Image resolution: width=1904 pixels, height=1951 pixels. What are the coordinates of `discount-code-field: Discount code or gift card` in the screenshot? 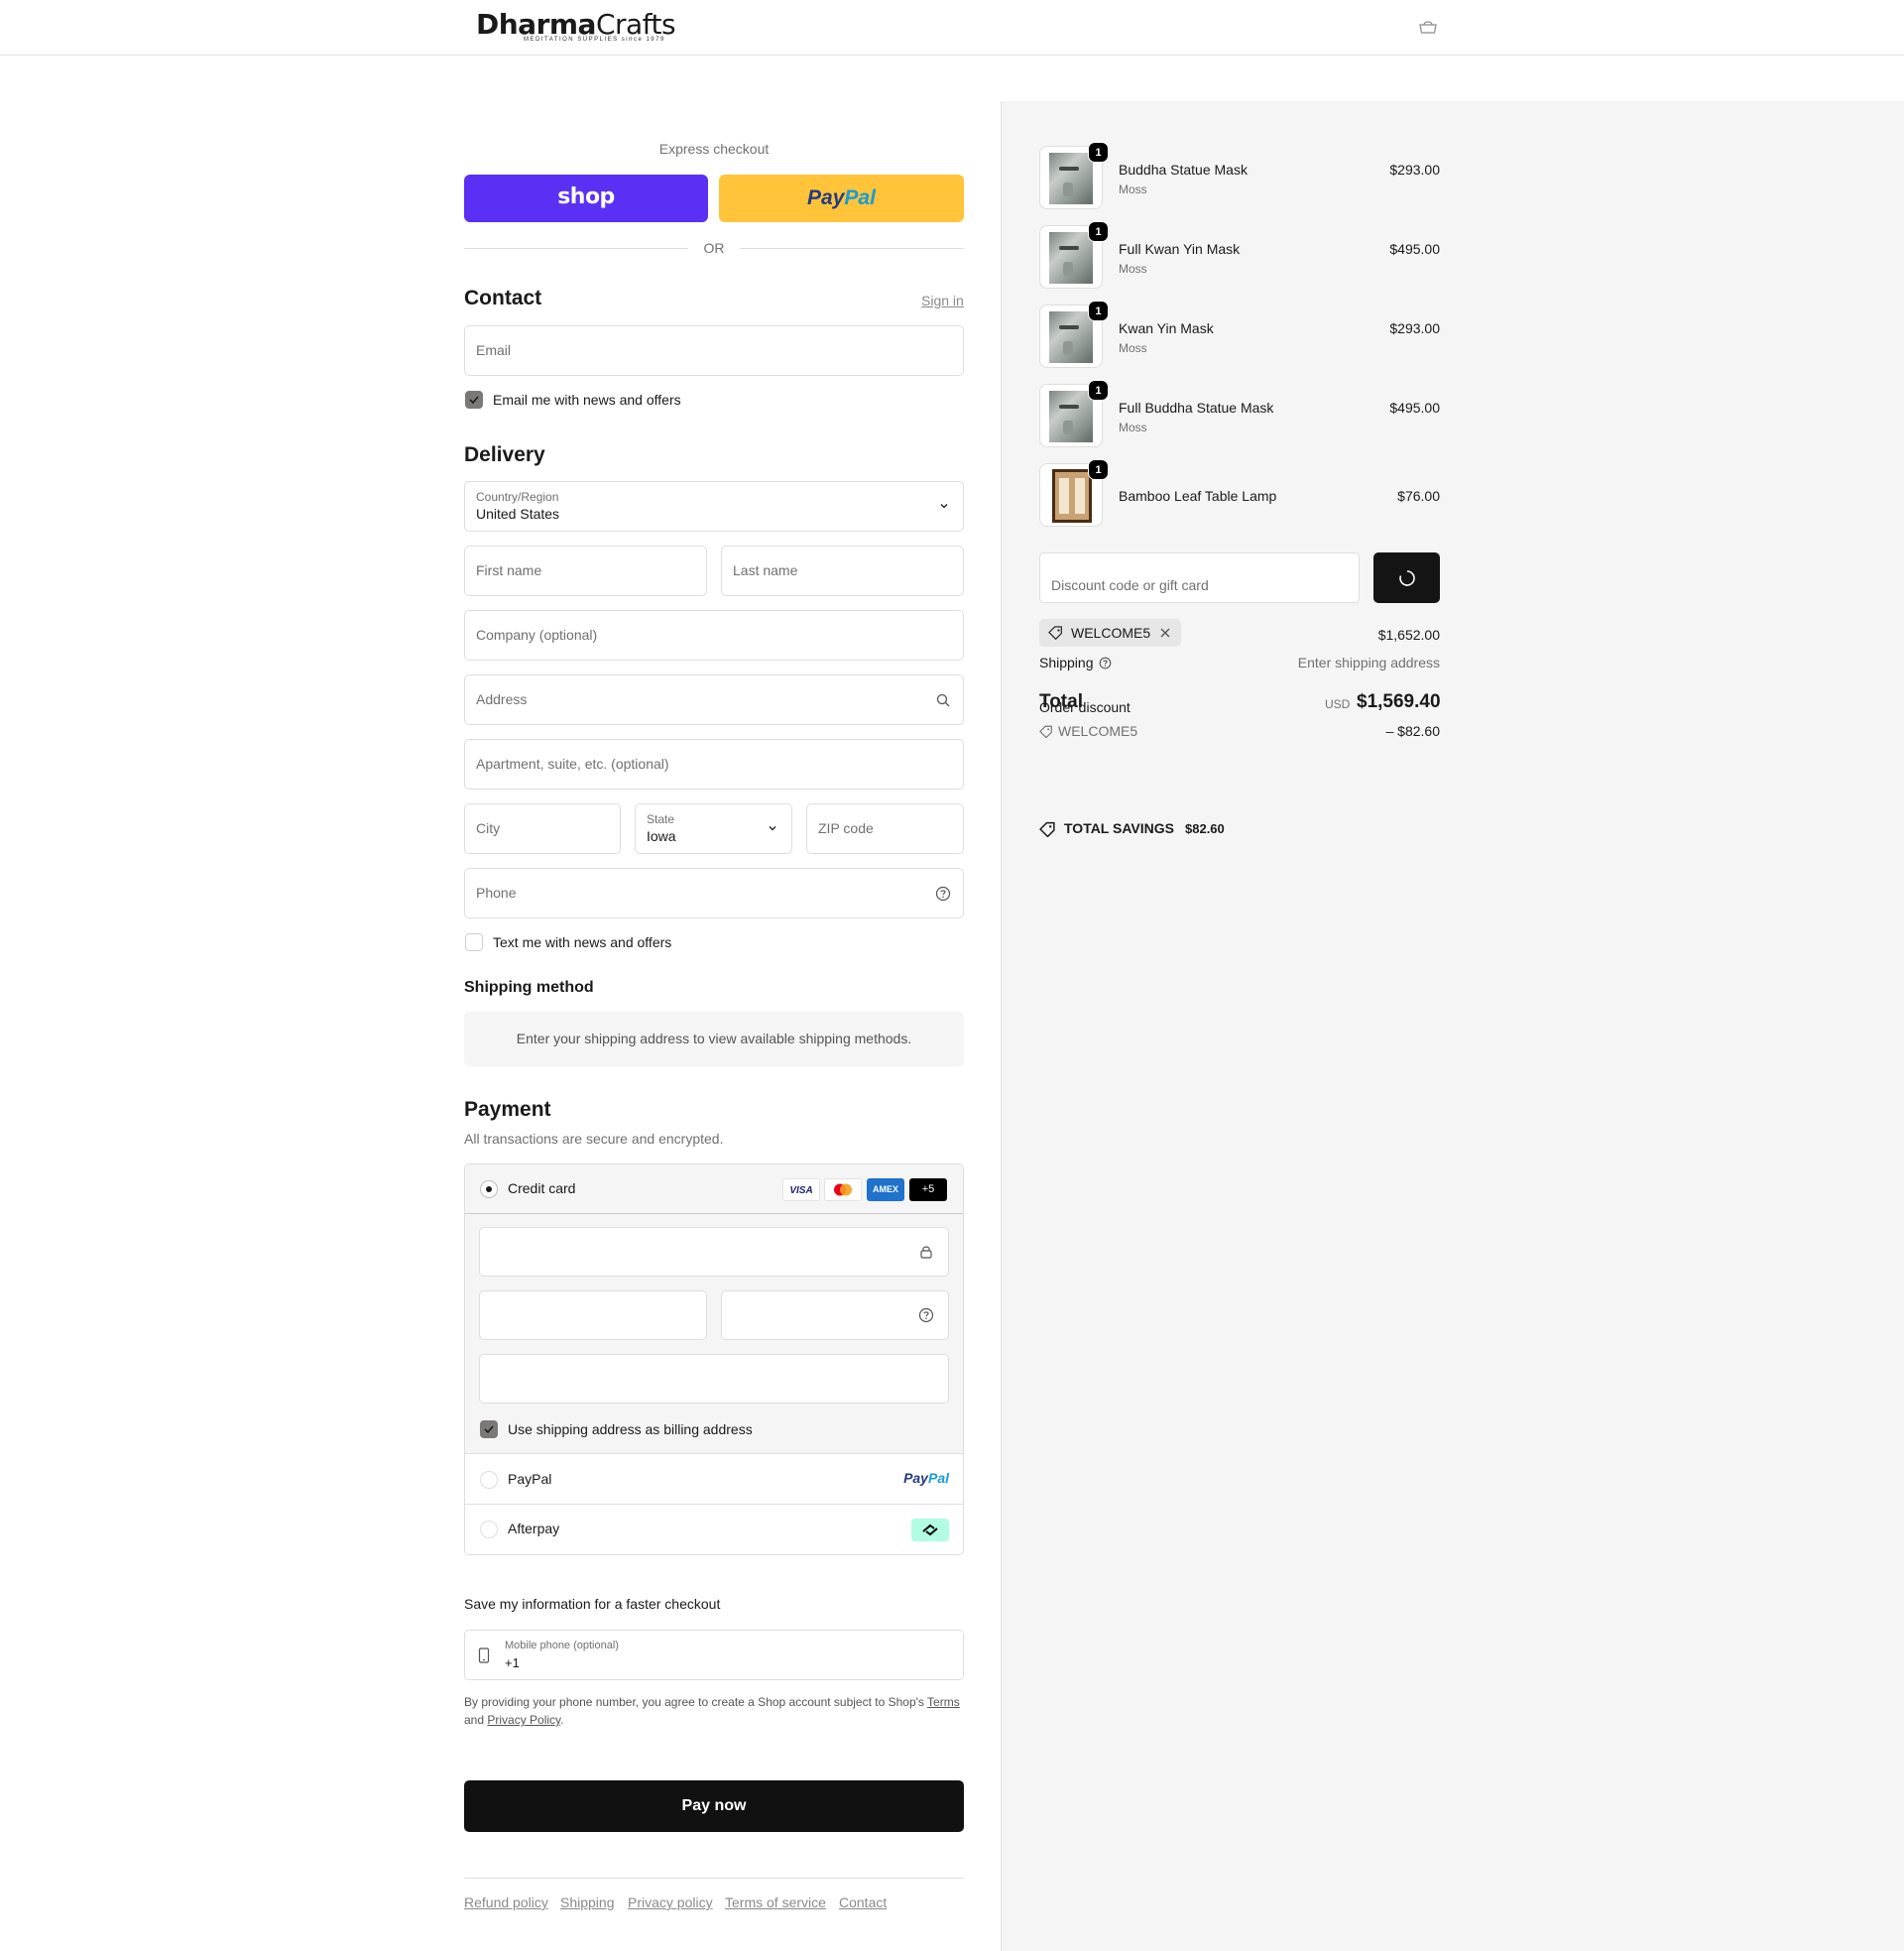 It's located at (1199, 577).